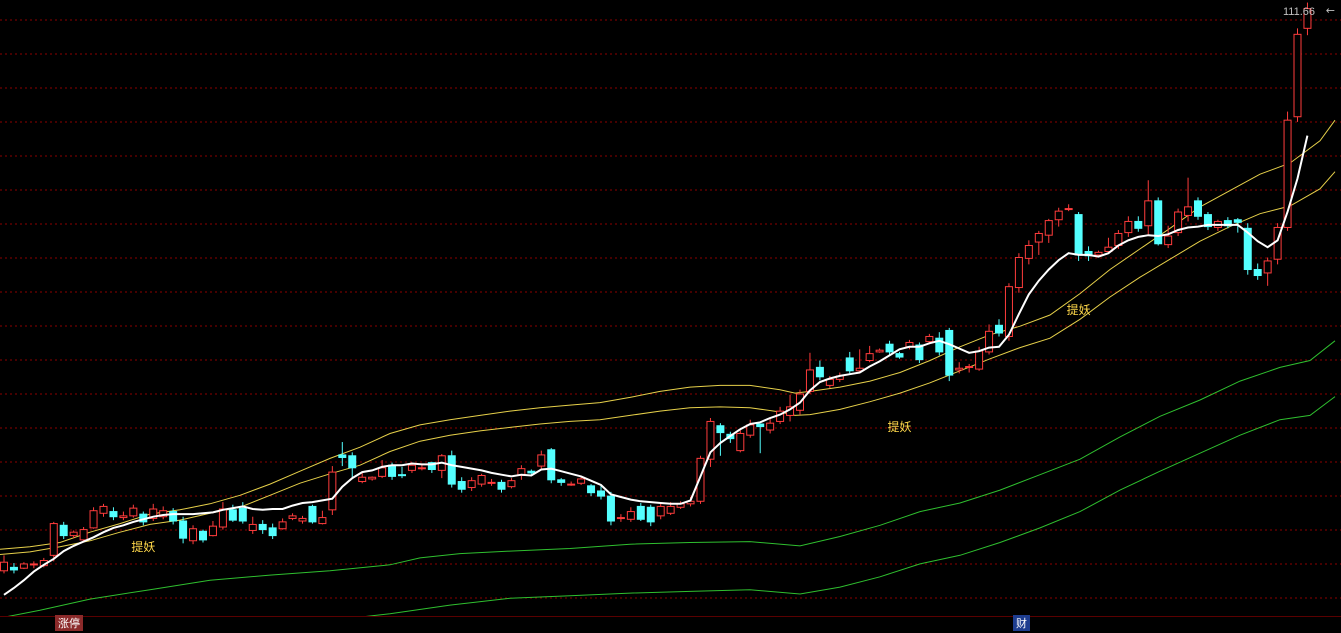  What do you see at coordinates (69, 623) in the screenshot?
I see `limit-up-tag: 涨停` at bounding box center [69, 623].